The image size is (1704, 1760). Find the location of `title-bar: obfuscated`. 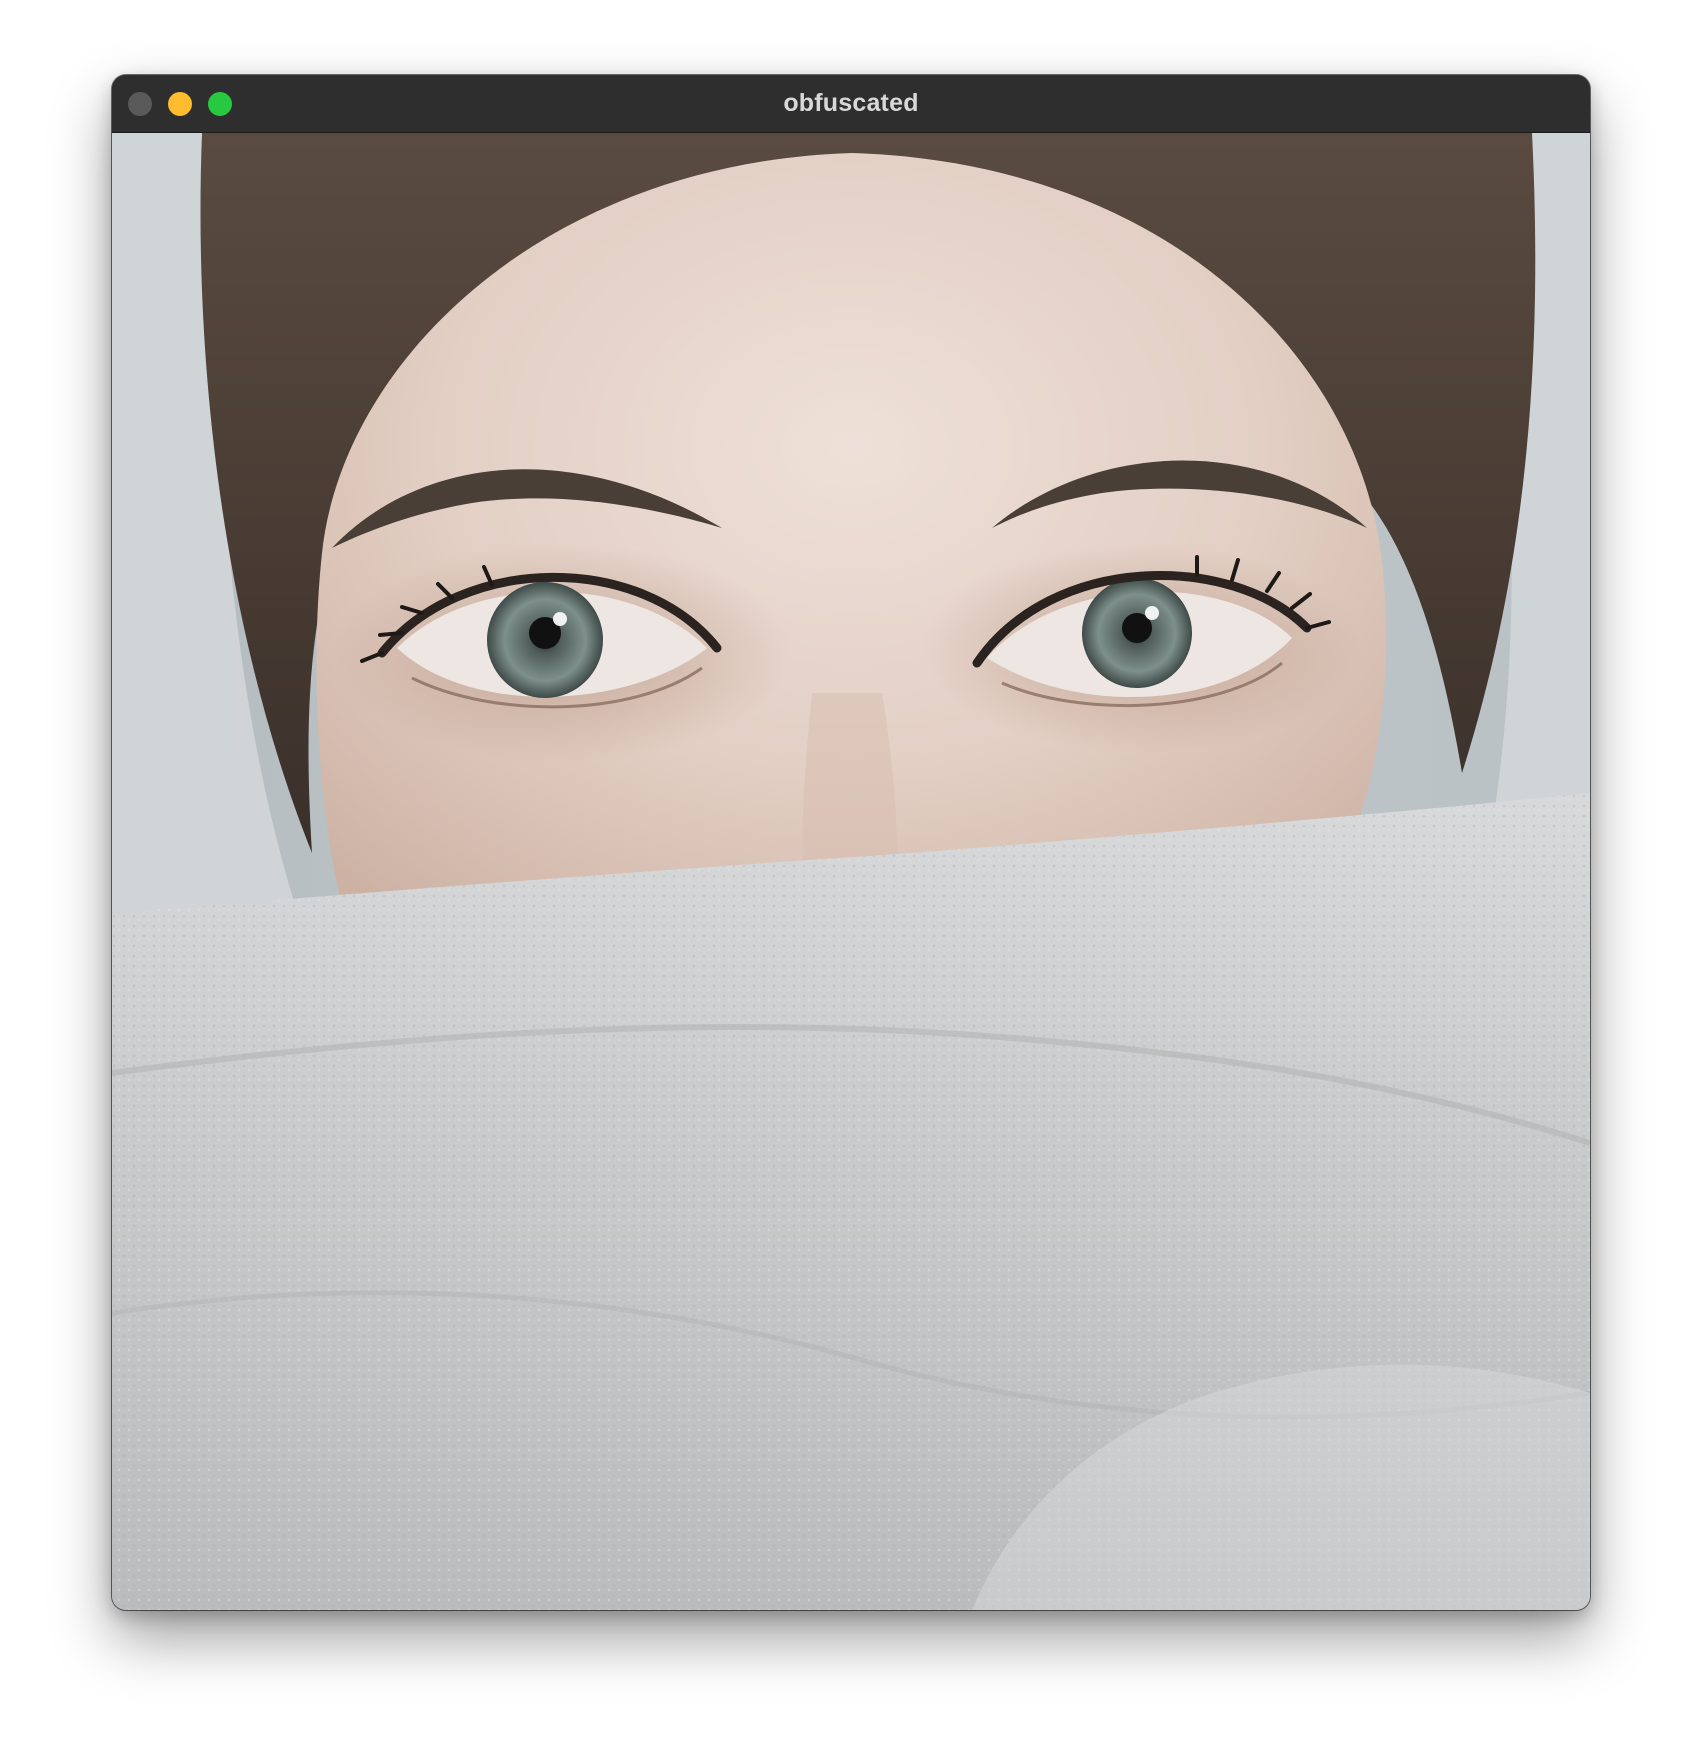

title-bar: obfuscated is located at coordinates (851, 104).